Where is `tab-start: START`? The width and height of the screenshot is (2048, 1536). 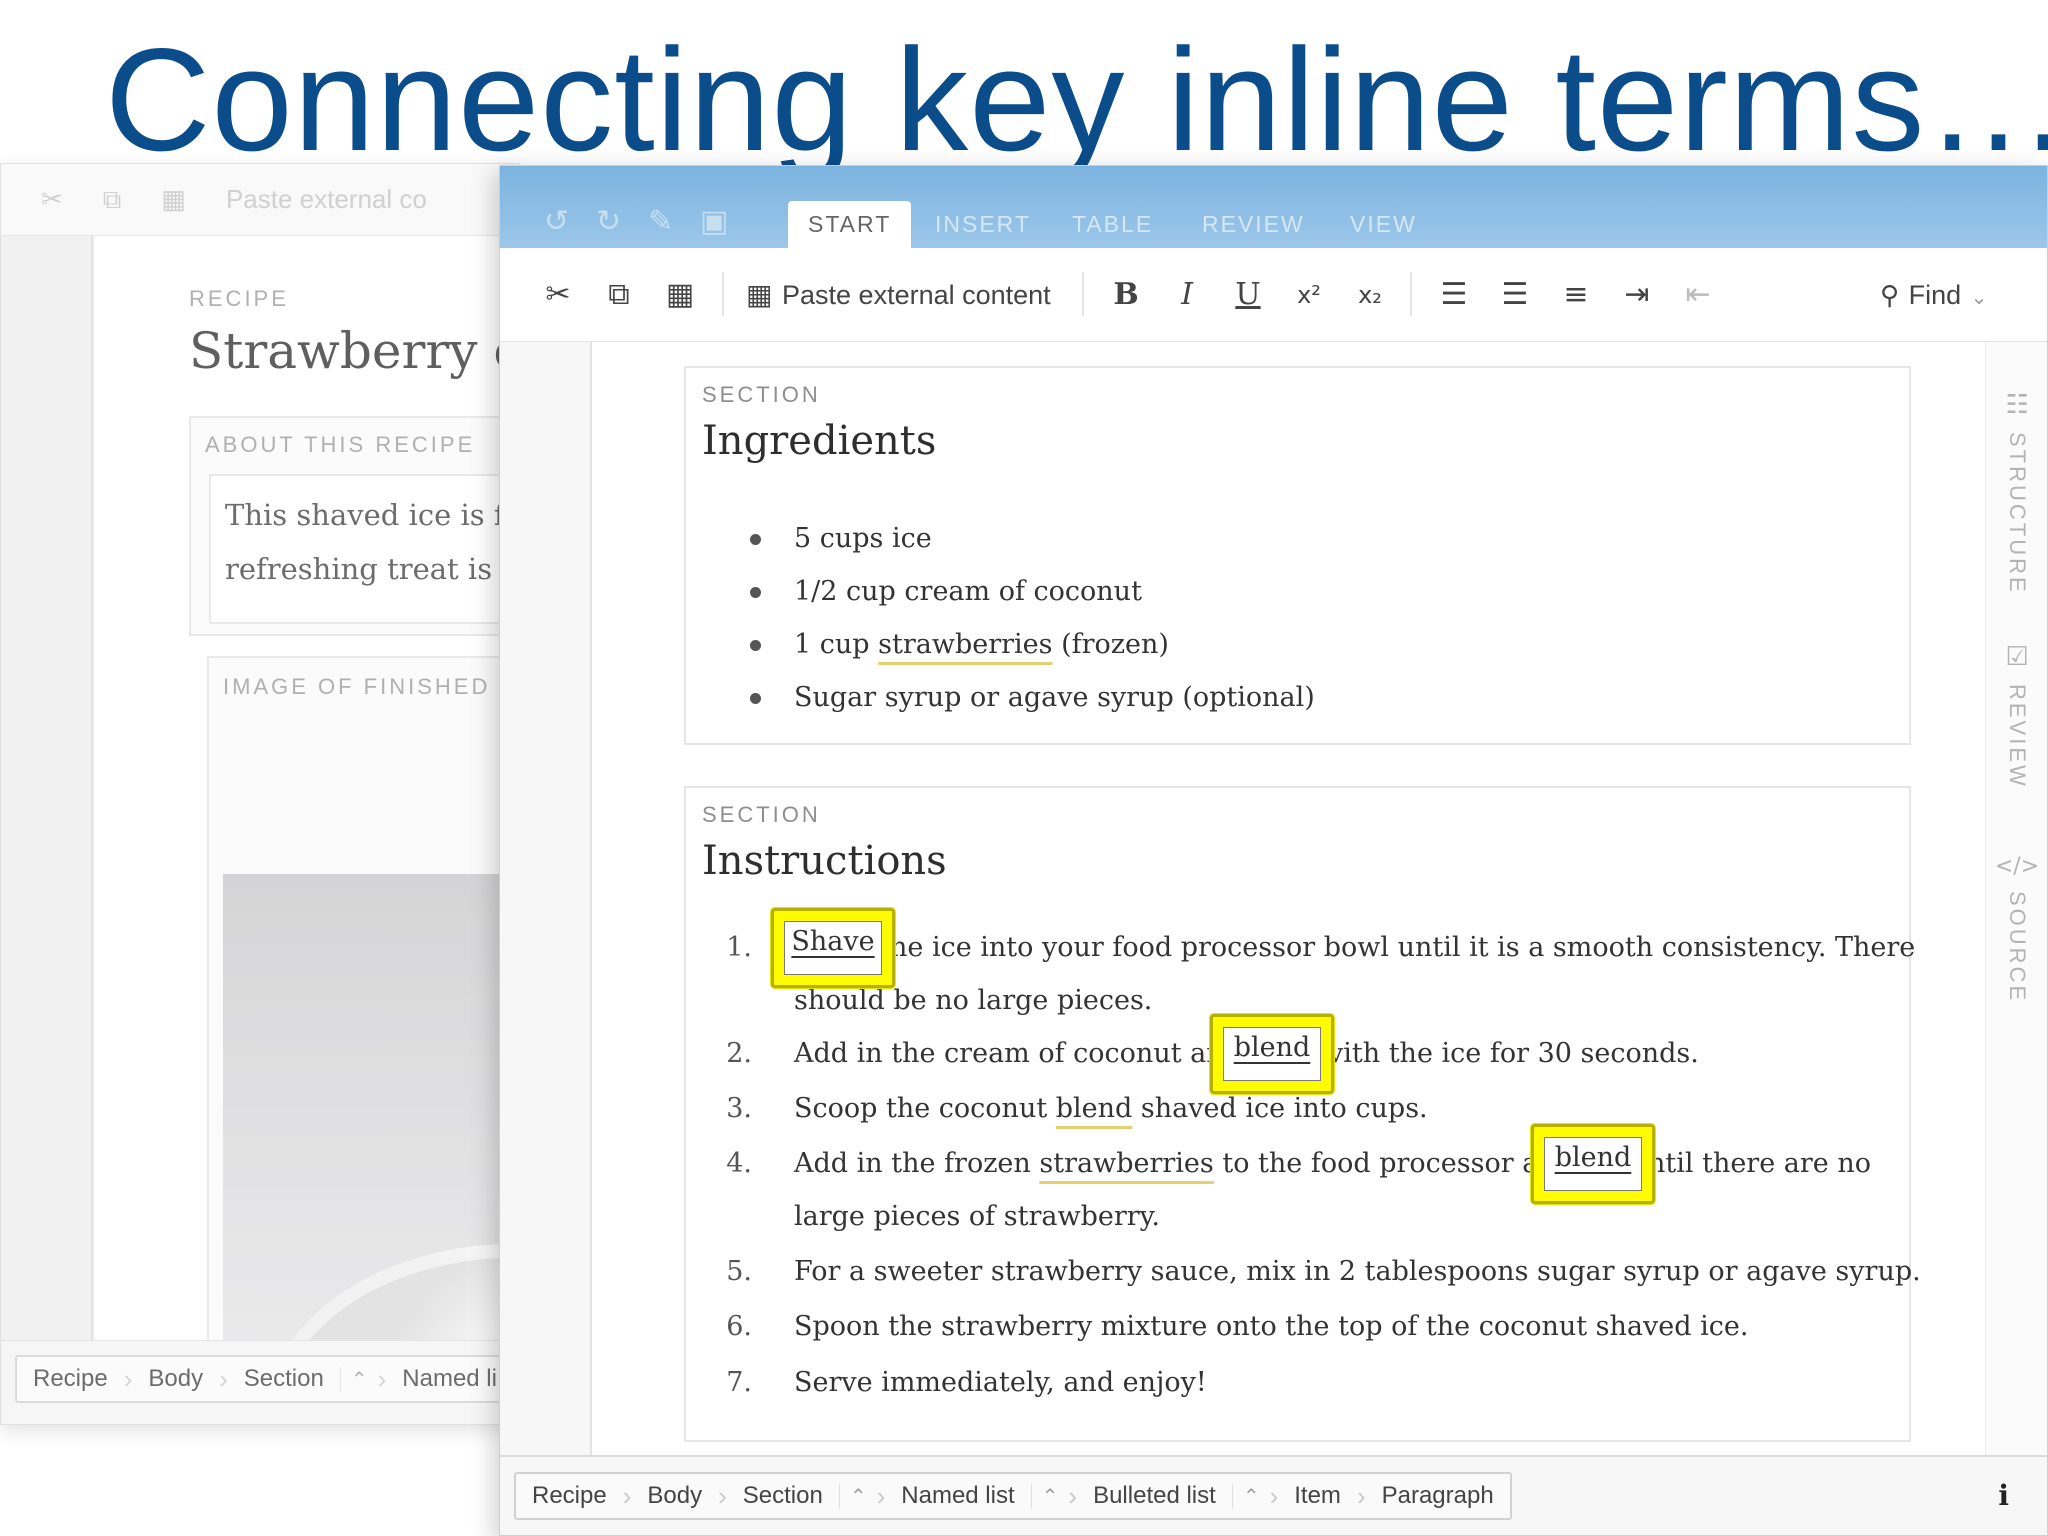
tab-start: START is located at coordinates (850, 224).